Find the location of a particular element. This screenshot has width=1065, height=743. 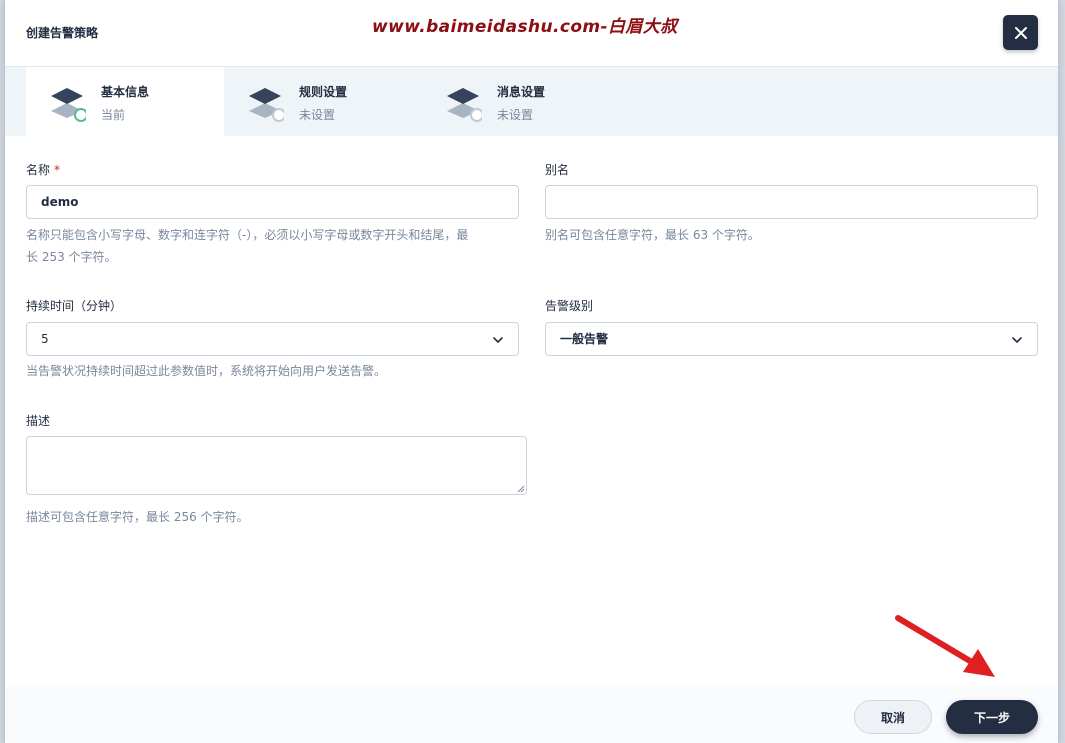

step-title: 规则设置 is located at coordinates (323, 92).